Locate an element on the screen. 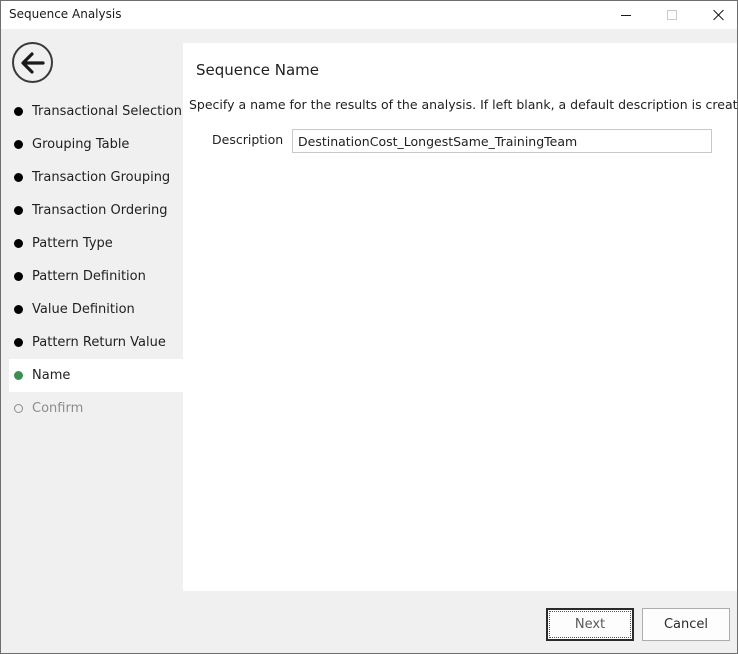 Image resolution: width=738 pixels, height=654 pixels. nav-item-label: Pattern Type is located at coordinates (72, 243).